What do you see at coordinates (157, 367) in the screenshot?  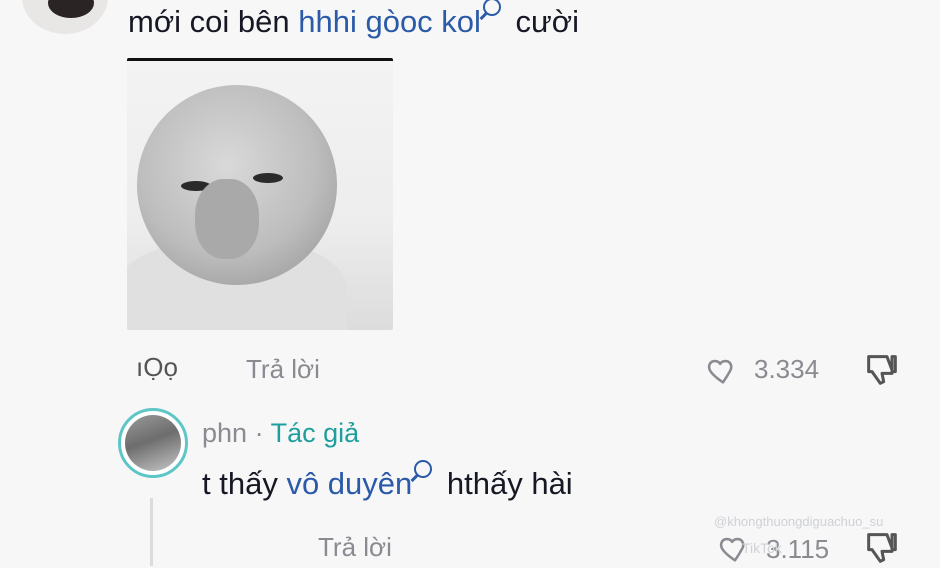 I see `view-replies-indicator: ıỌọ` at bounding box center [157, 367].